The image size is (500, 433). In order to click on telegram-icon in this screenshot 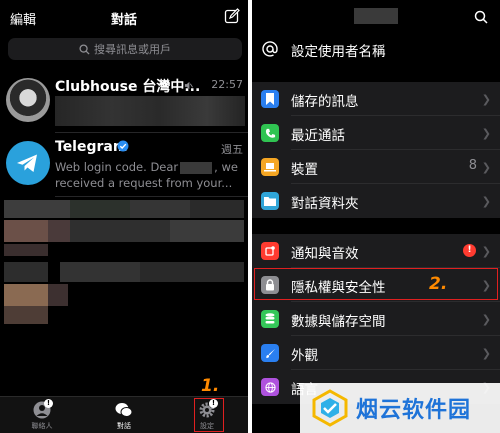, I will do `click(27, 163)`.